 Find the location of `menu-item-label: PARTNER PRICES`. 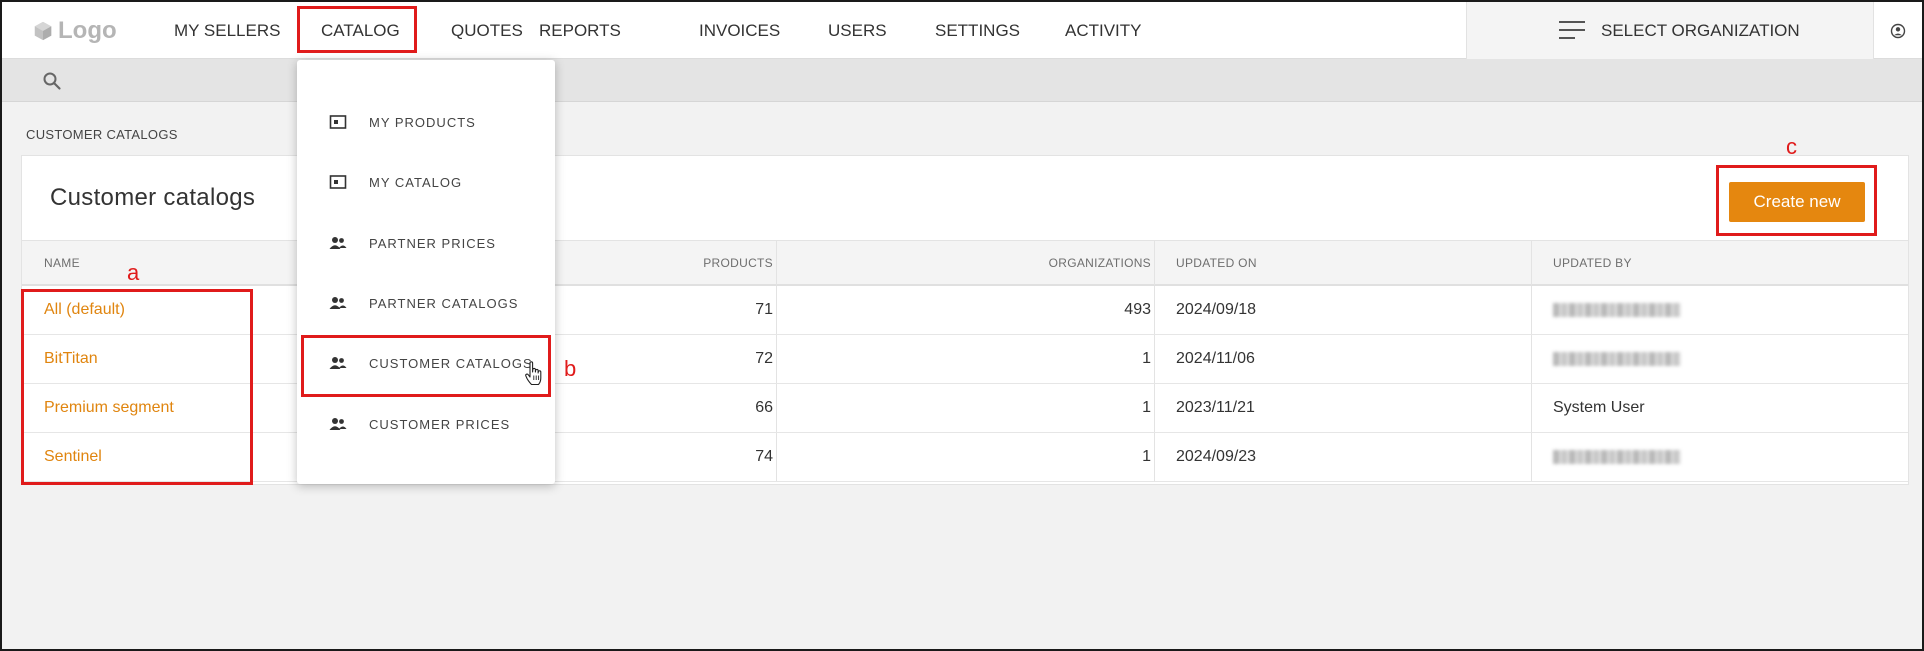

menu-item-label: PARTNER PRICES is located at coordinates (432, 243).